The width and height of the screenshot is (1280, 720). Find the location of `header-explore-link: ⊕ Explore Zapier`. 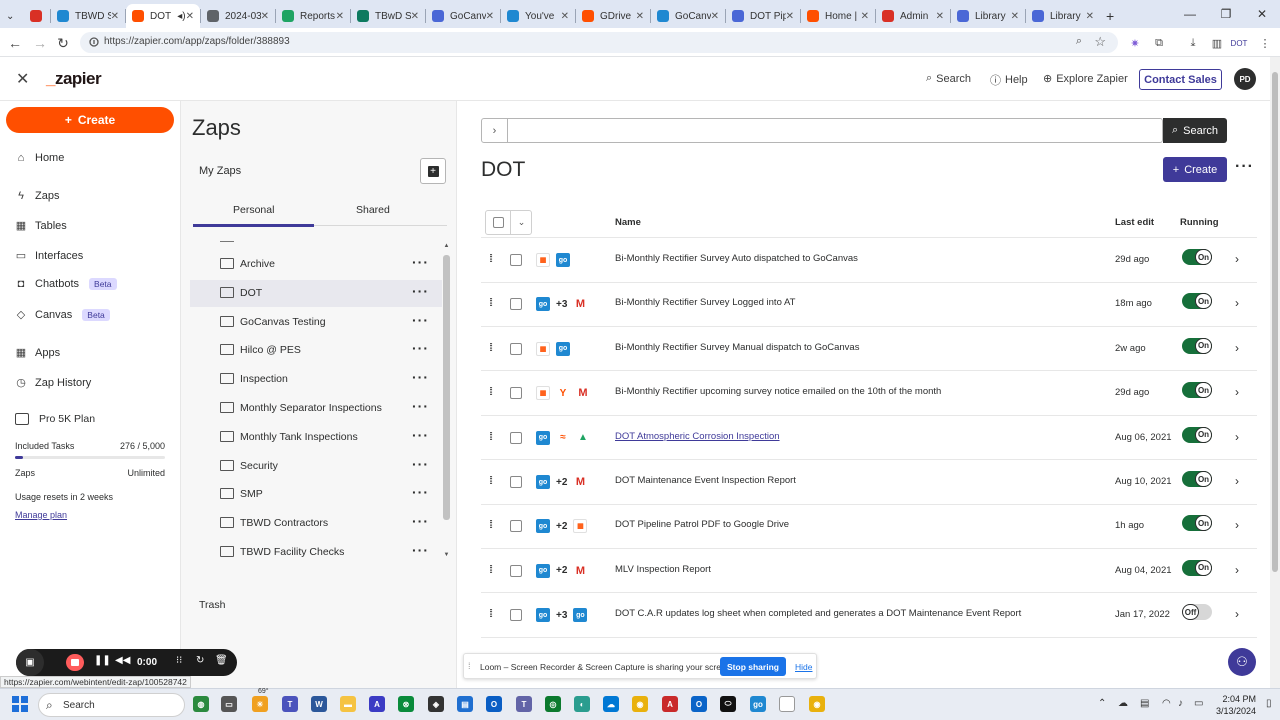

header-explore-link: ⊕ Explore Zapier is located at coordinates (1085, 79).